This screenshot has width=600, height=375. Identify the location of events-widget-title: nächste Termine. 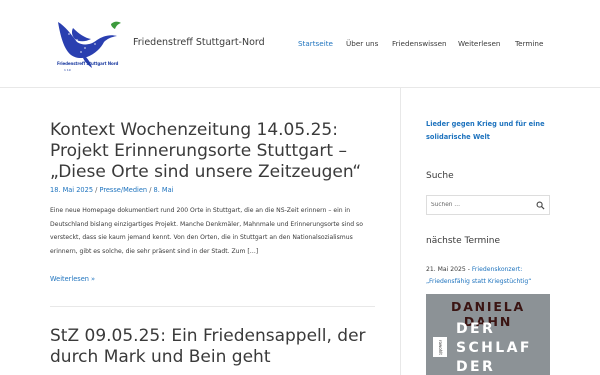
(463, 241).